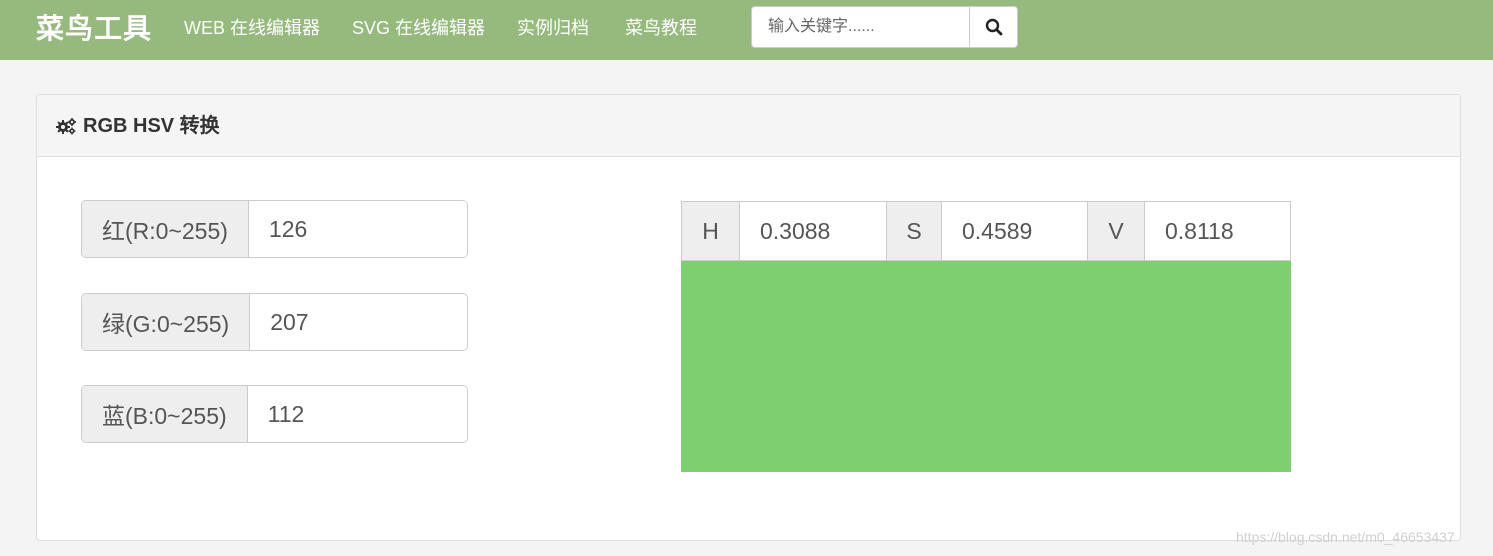  What do you see at coordinates (357, 414) in the screenshot?
I see `blue-input` at bounding box center [357, 414].